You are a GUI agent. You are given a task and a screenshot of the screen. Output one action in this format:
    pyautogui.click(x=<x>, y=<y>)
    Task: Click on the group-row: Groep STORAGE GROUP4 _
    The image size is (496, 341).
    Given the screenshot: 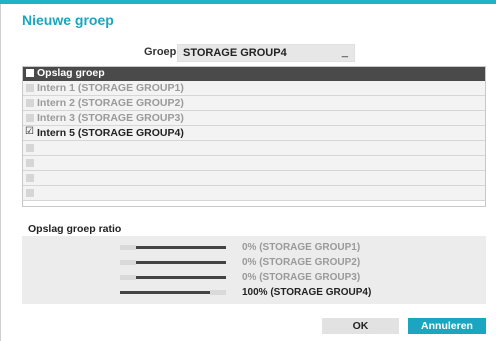 What is the action you would take?
    pyautogui.click(x=248, y=53)
    